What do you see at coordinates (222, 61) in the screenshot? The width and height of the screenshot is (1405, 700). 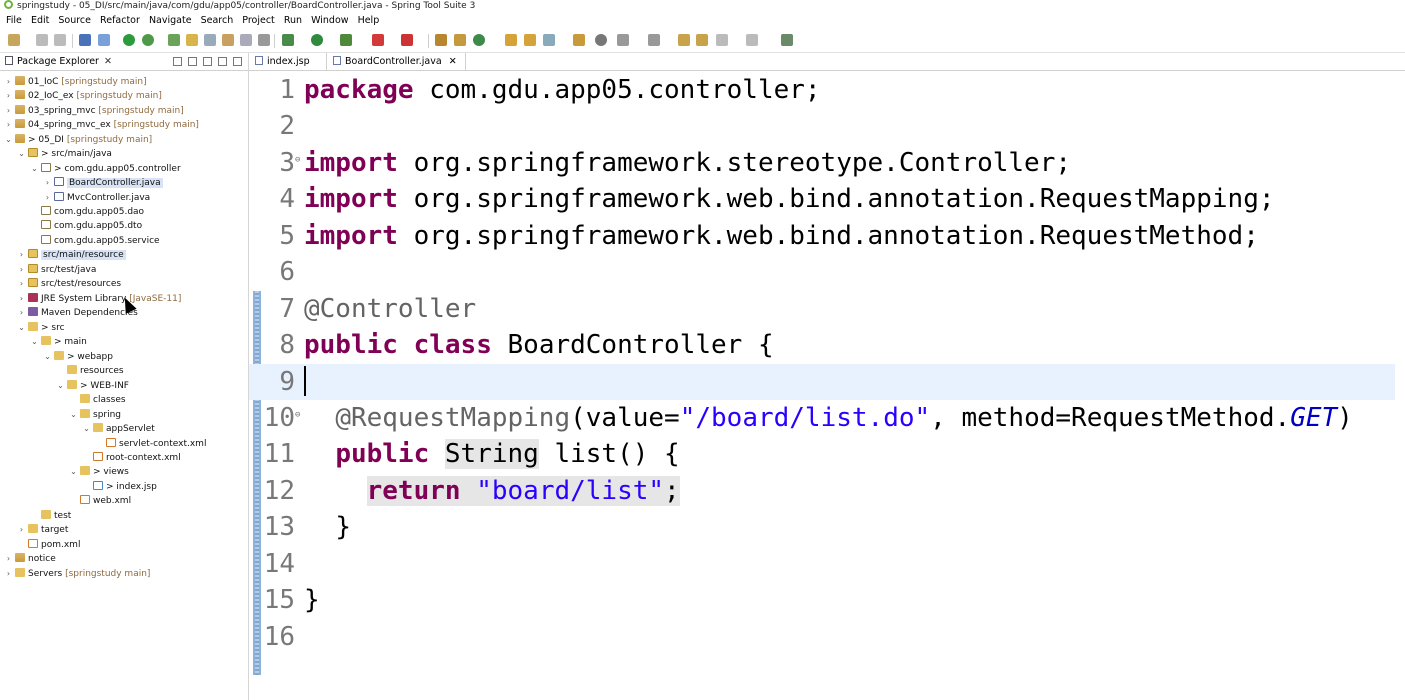 I see `minimize-icon` at bounding box center [222, 61].